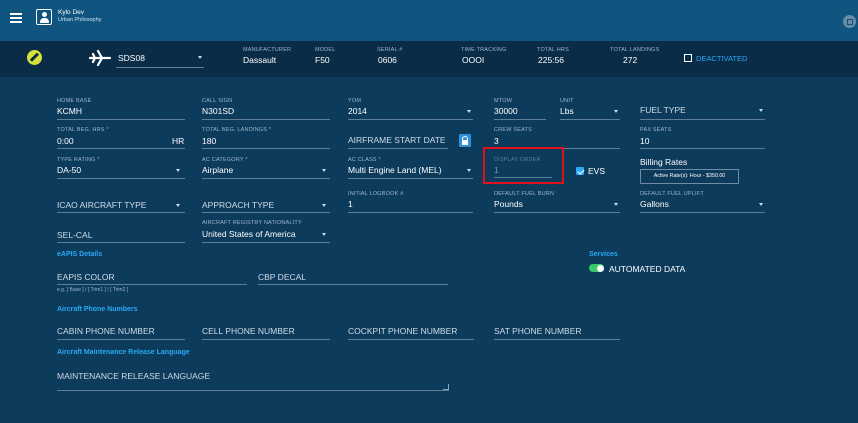 This screenshot has width=858, height=423. Describe the element at coordinates (131, 58) in the screenshot. I see `aircraft-tail-select: SDS08` at that location.